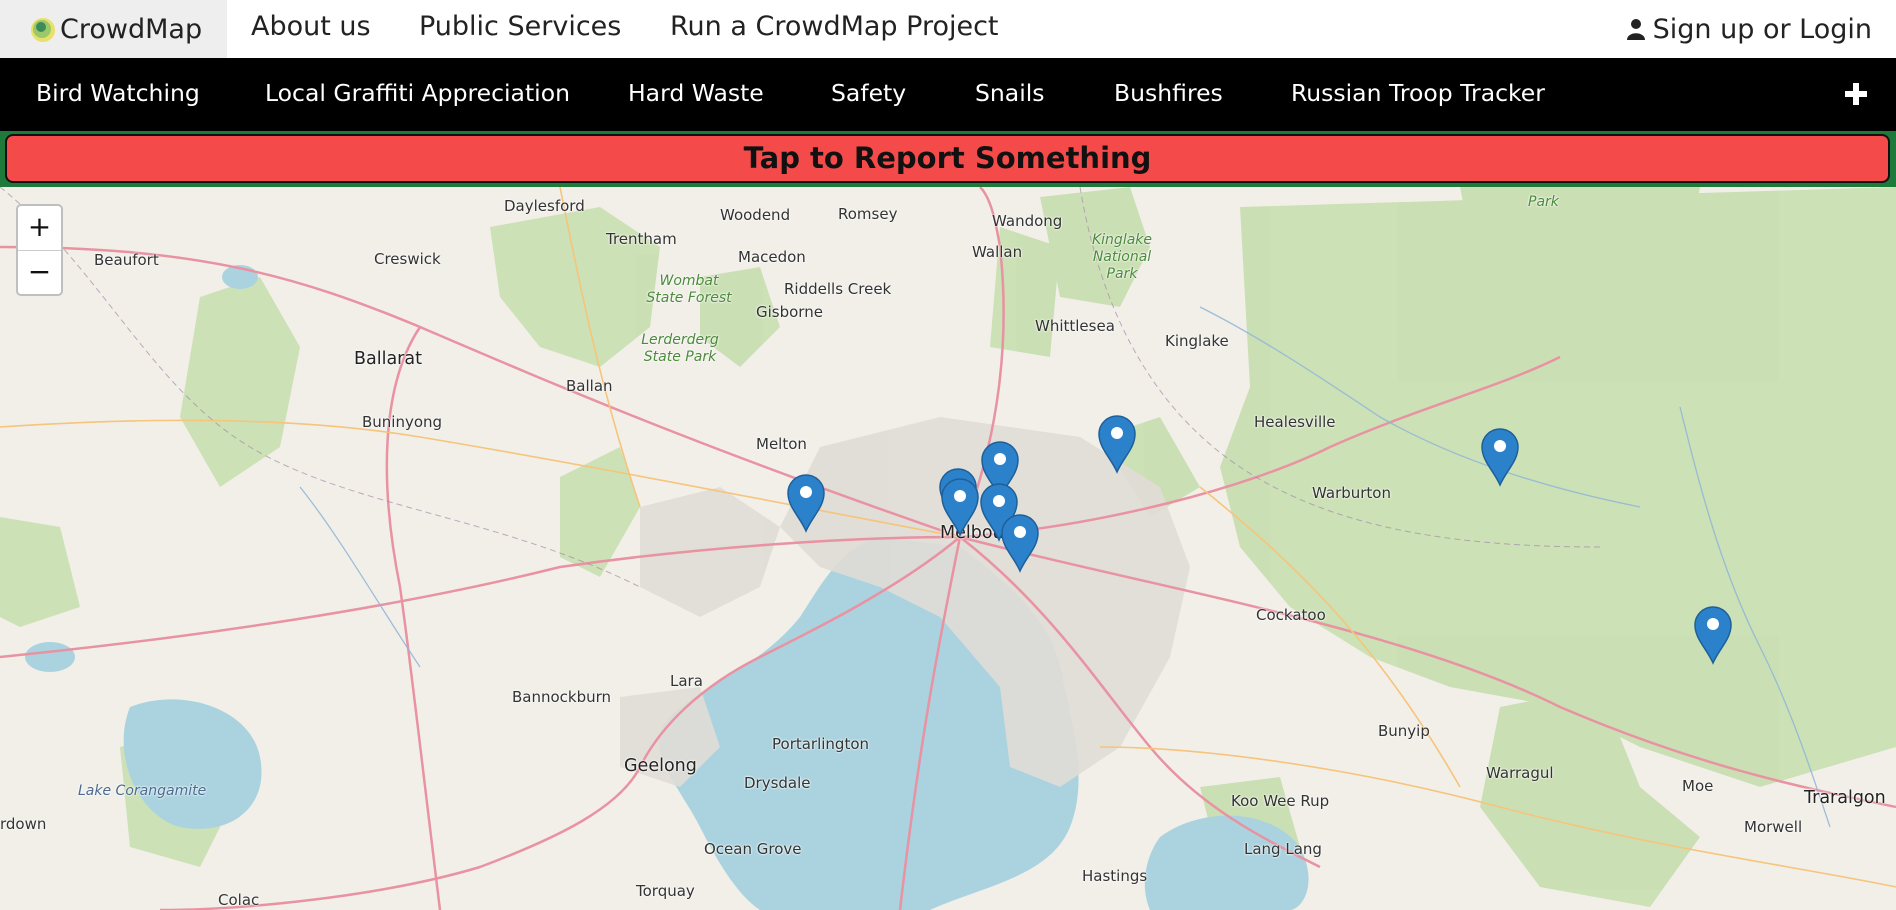  What do you see at coordinates (388, 359) in the screenshot?
I see `place-ballarat: Ballarat` at bounding box center [388, 359].